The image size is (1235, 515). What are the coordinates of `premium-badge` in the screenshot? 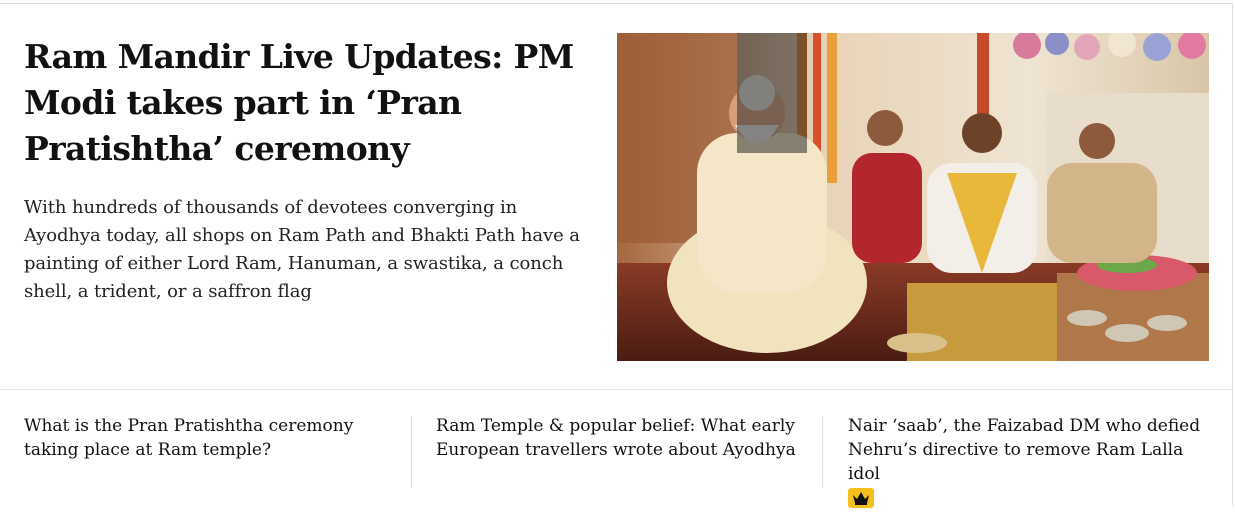 It's located at (1033, 500).